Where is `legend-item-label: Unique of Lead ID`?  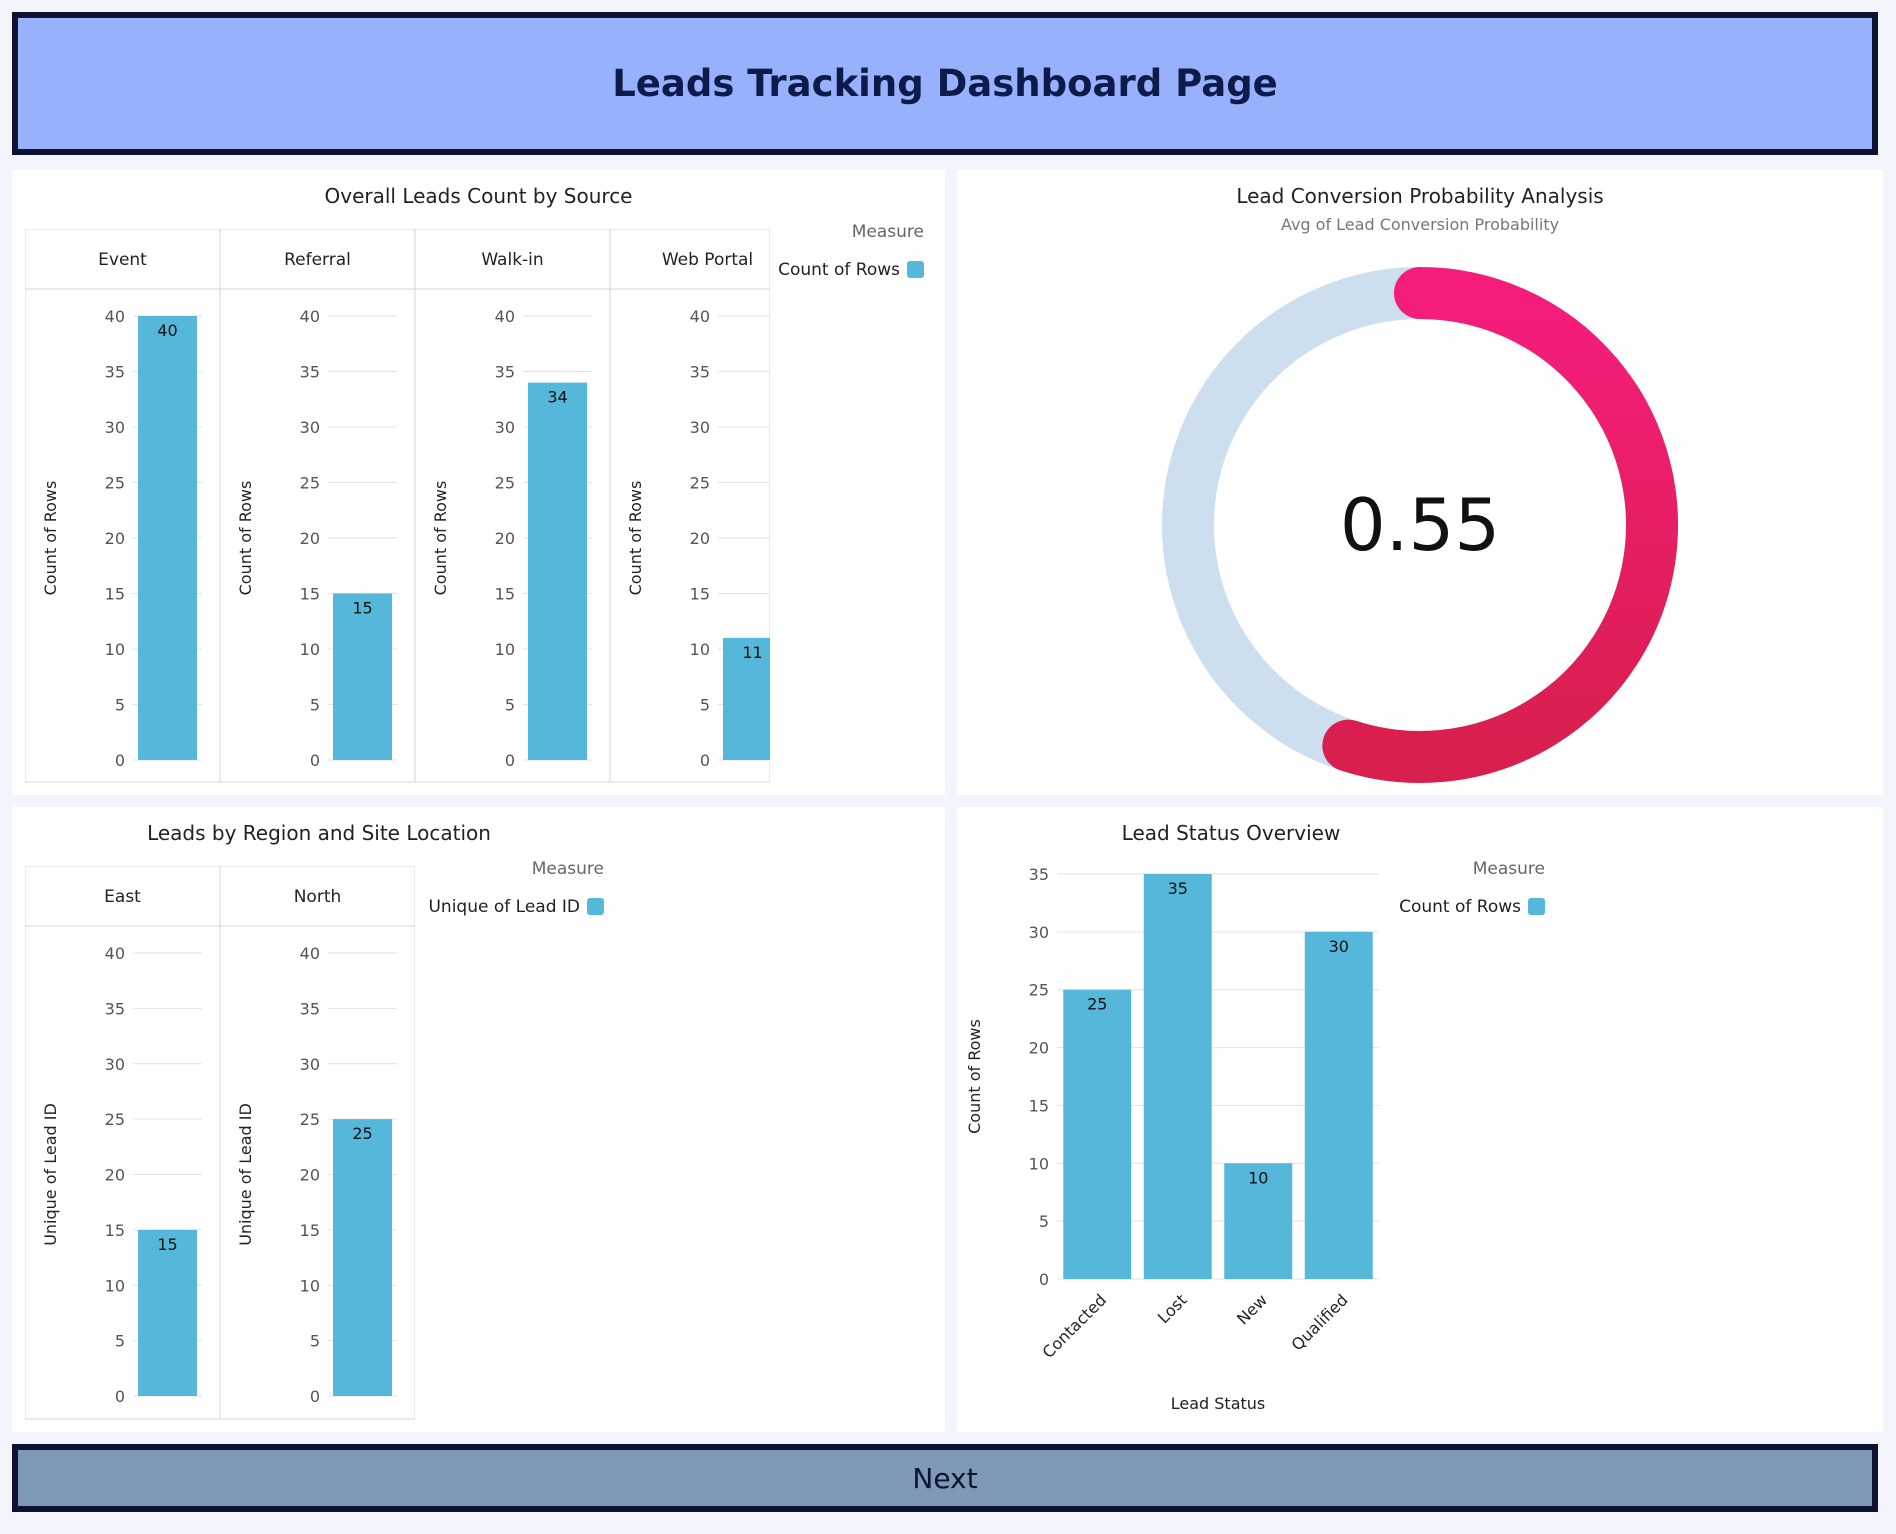 legend-item-label: Unique of Lead ID is located at coordinates (504, 907).